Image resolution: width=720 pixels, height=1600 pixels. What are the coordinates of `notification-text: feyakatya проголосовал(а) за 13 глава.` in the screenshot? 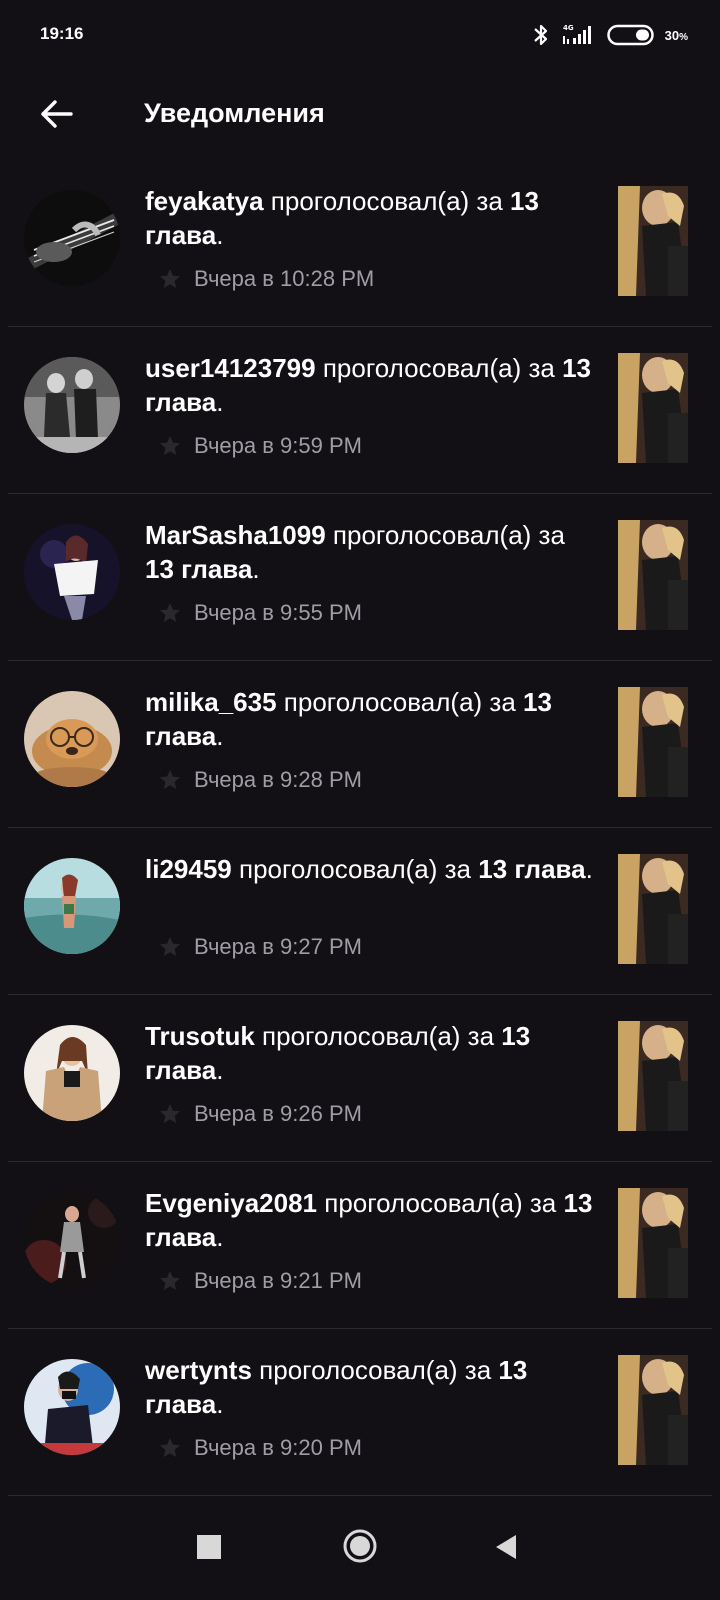 It's located at (342, 218).